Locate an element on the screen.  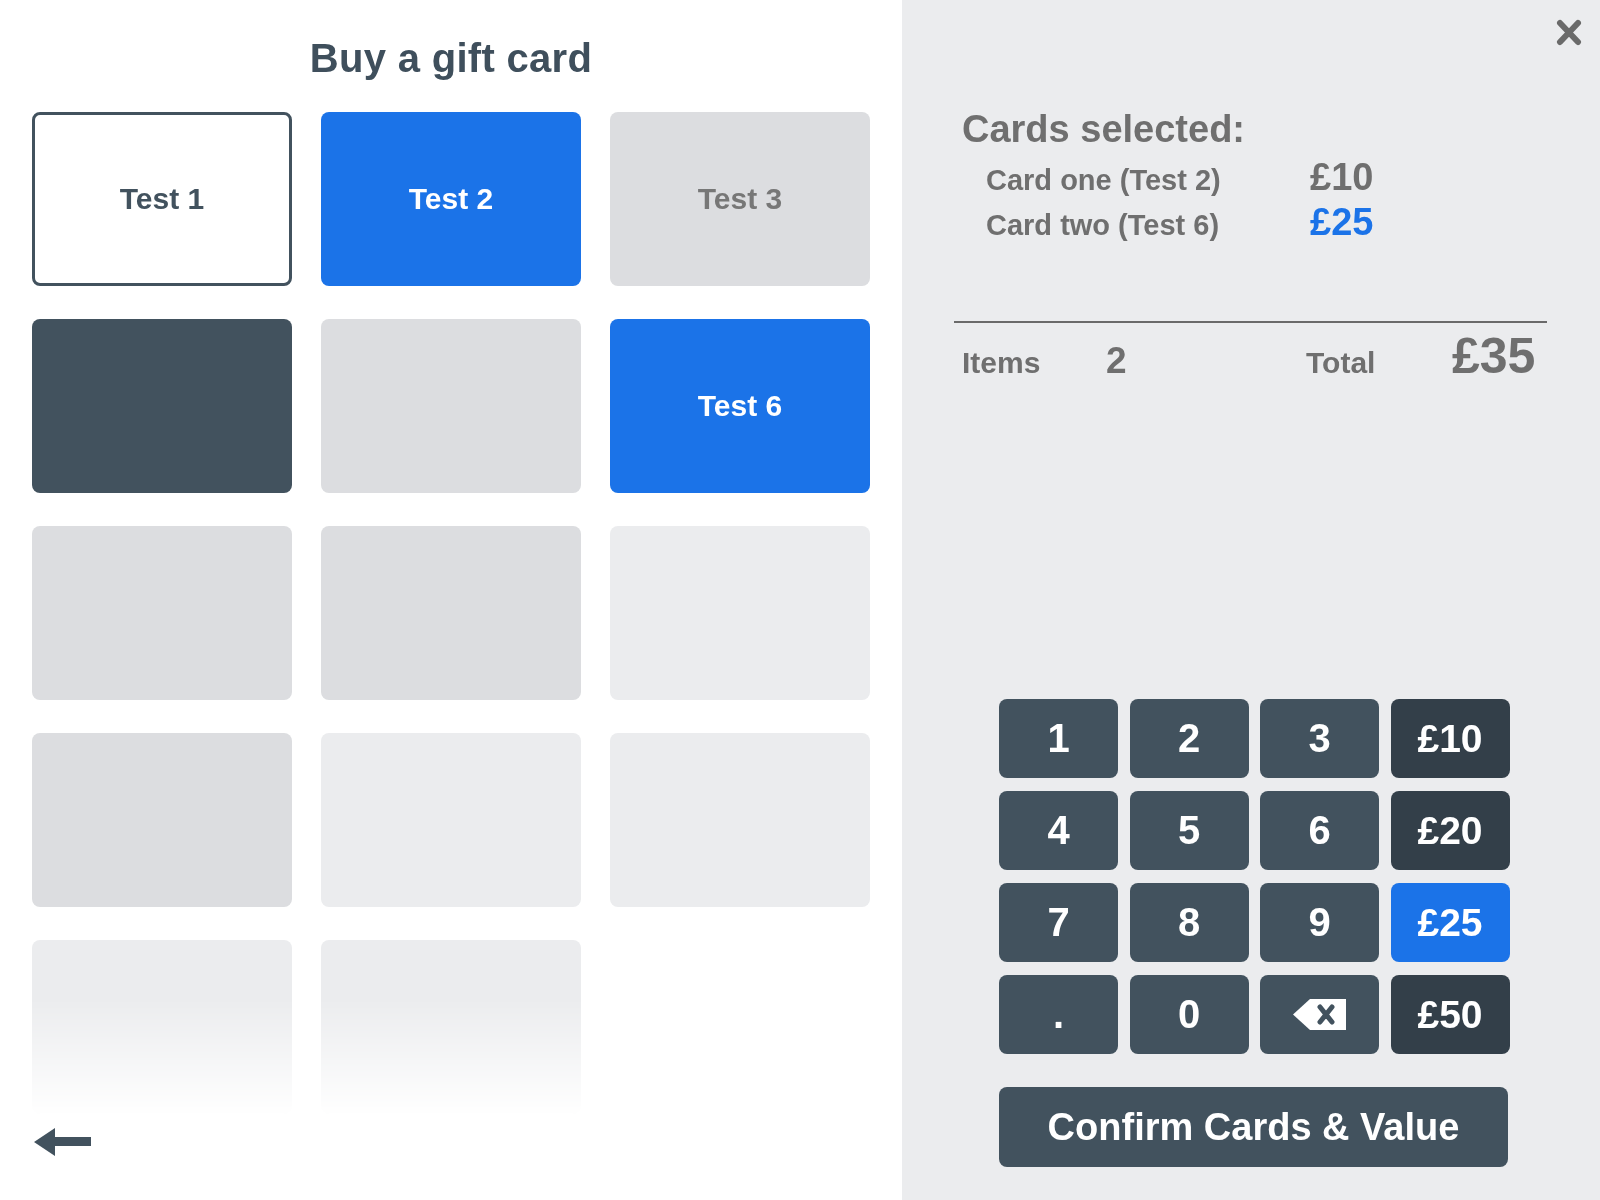
card-line-label: Card two (Test 6) is located at coordinates (1103, 225).